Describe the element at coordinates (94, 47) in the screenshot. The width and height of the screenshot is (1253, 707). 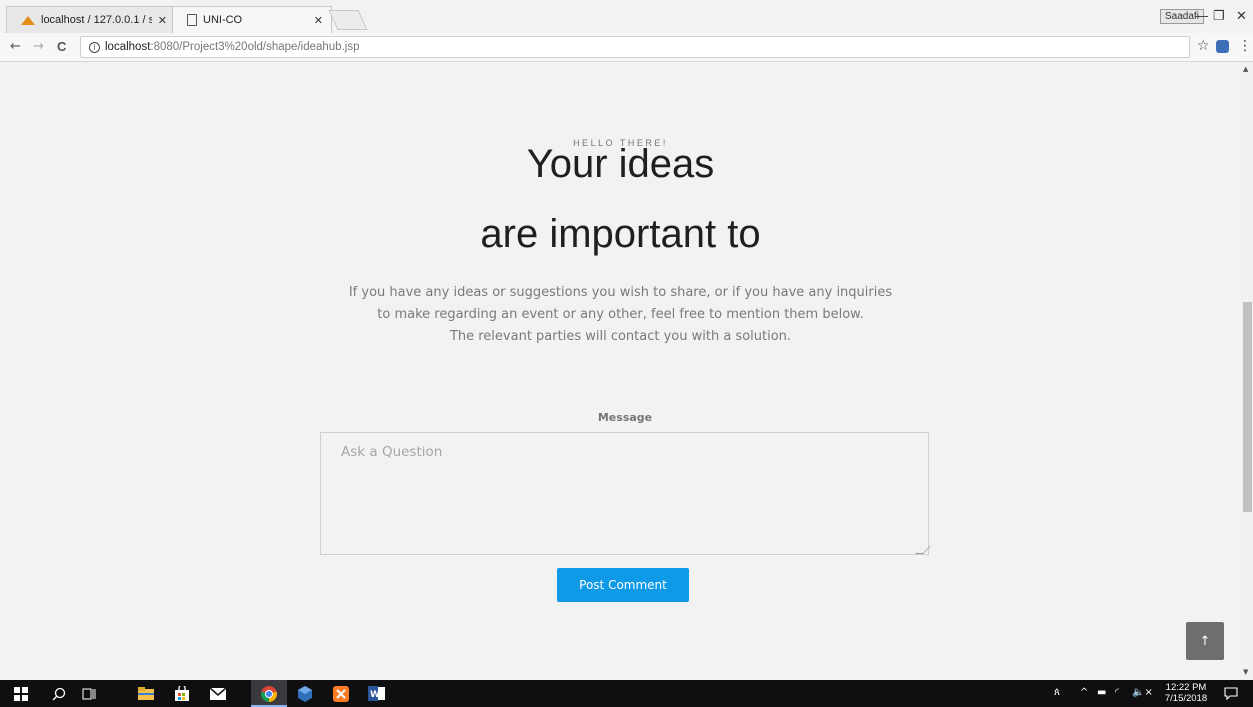
I see `info-icon: i` at that location.